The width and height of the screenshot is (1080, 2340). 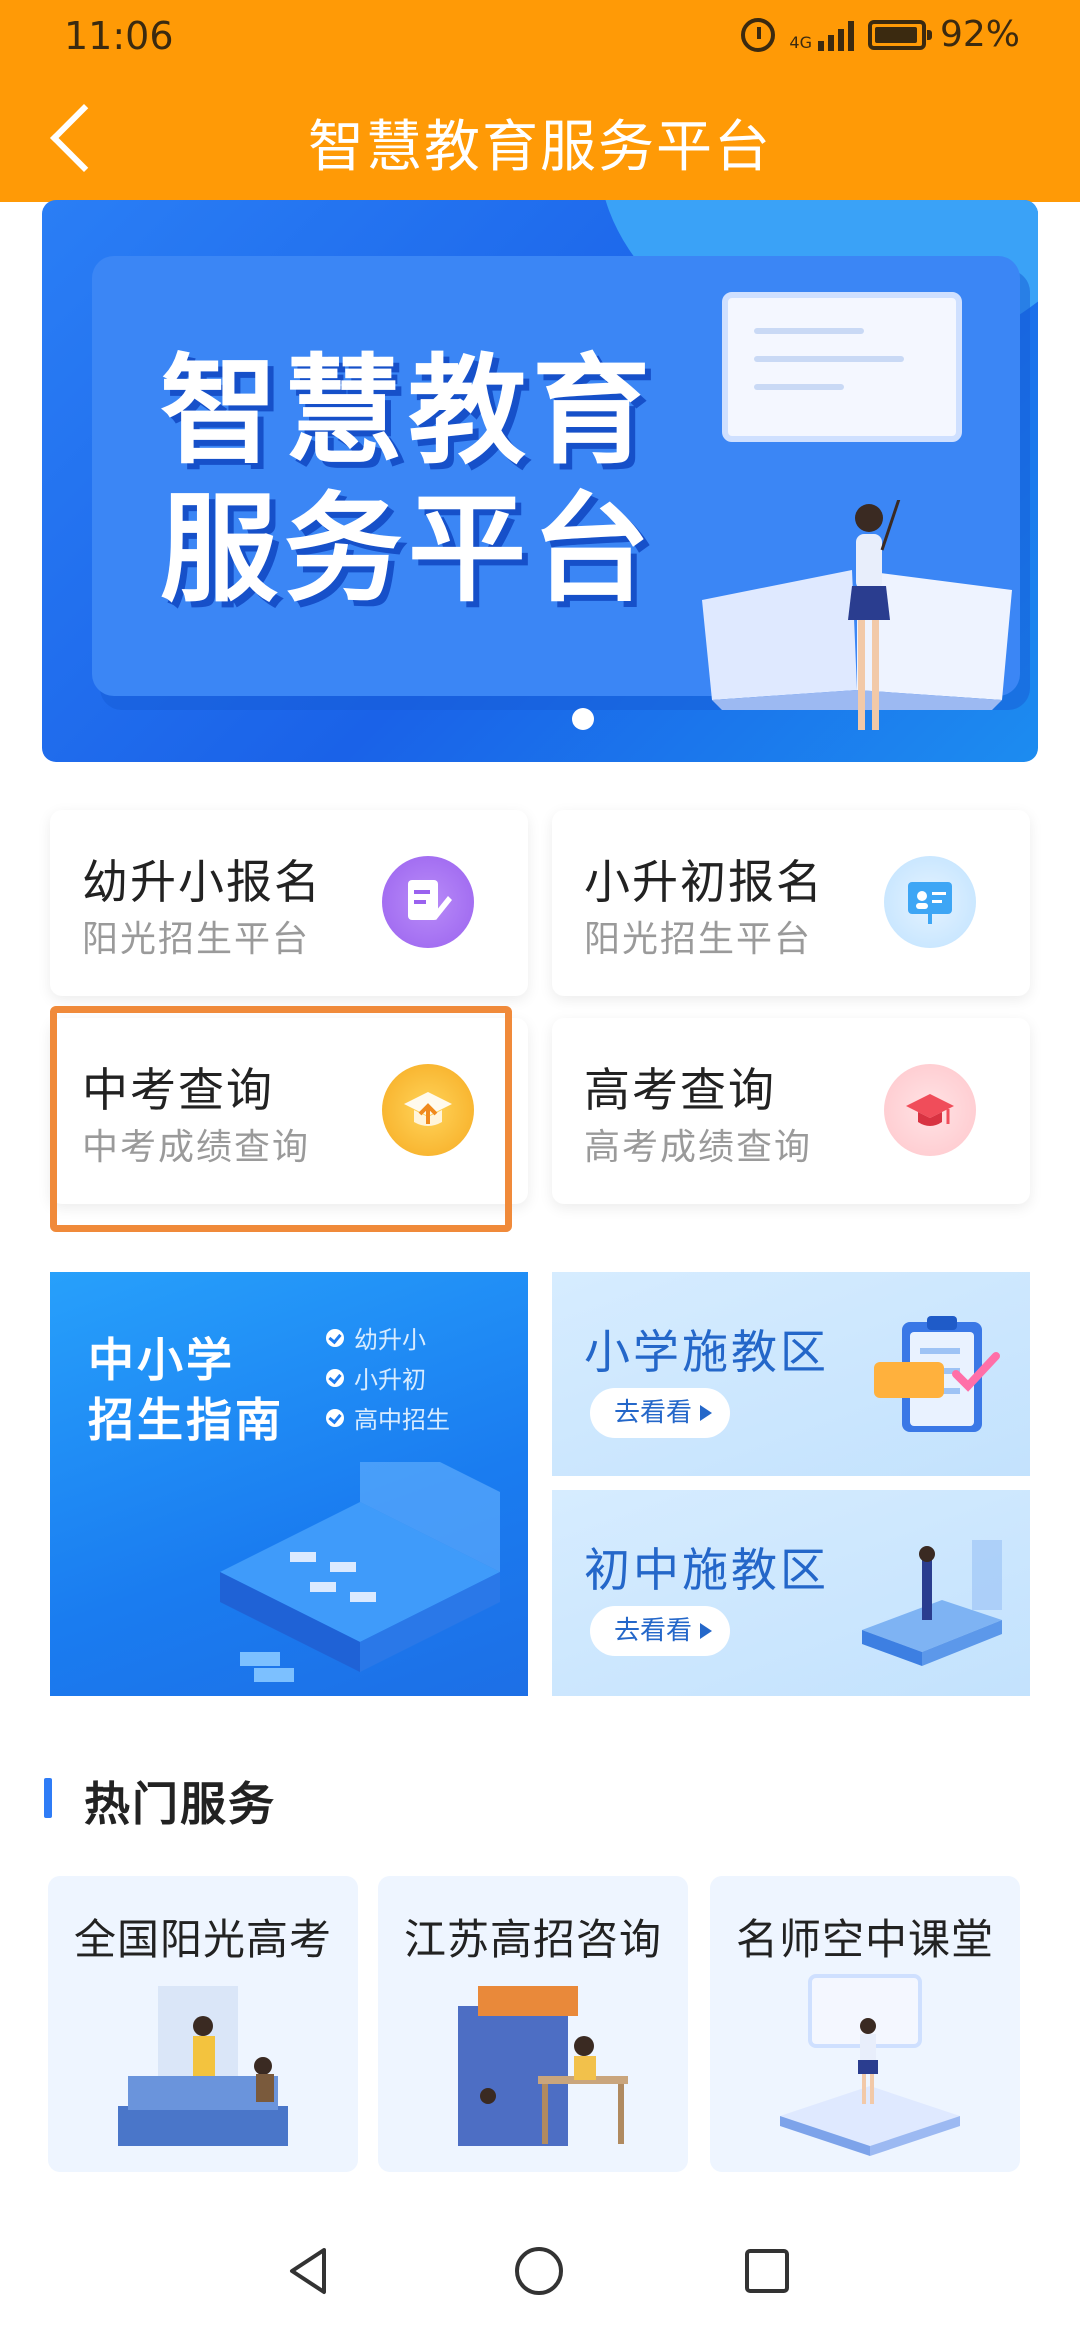 I want to click on banner-headline: 智慧教育 服务平台, so click(x=408, y=480).